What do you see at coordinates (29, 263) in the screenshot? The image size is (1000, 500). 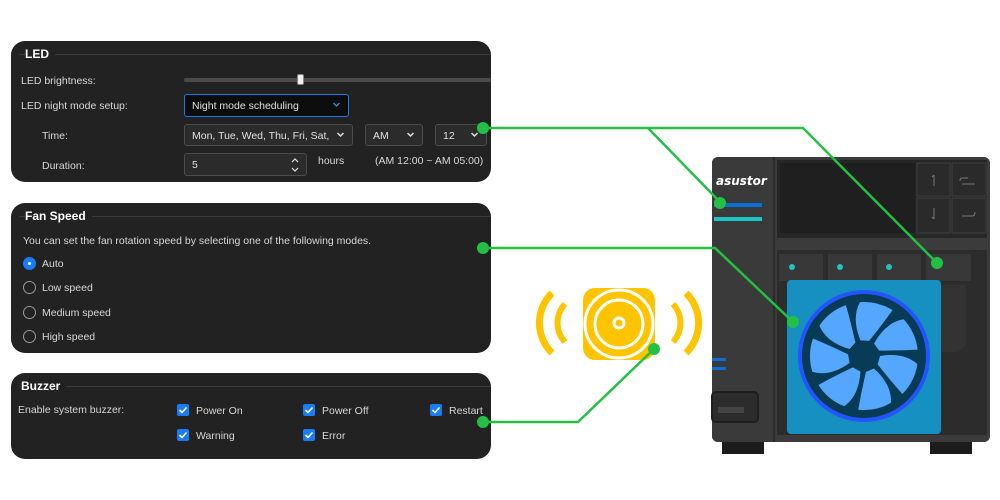 I see `radio-button-selected` at bounding box center [29, 263].